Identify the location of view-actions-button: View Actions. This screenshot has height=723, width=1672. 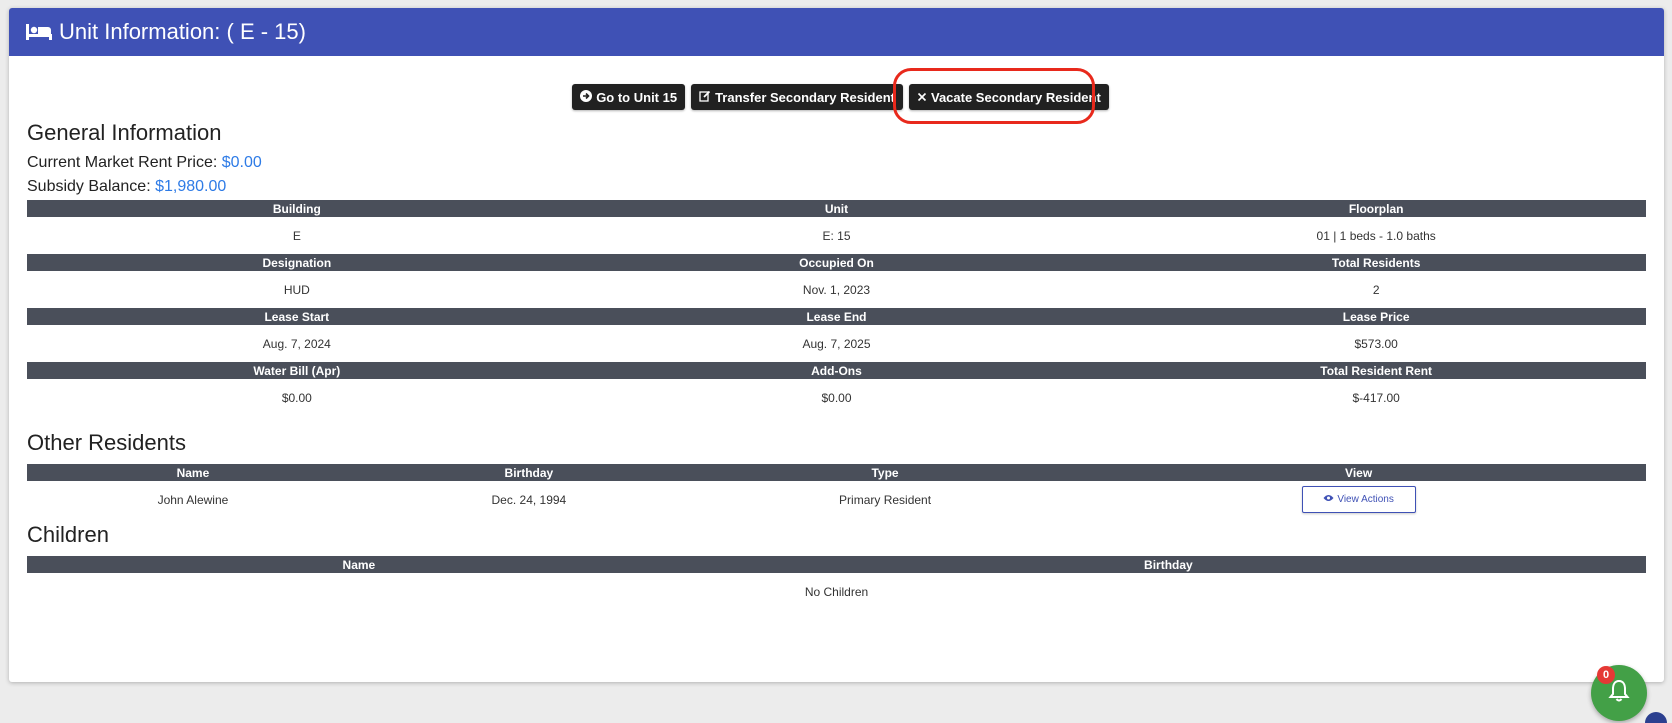
(1358, 499).